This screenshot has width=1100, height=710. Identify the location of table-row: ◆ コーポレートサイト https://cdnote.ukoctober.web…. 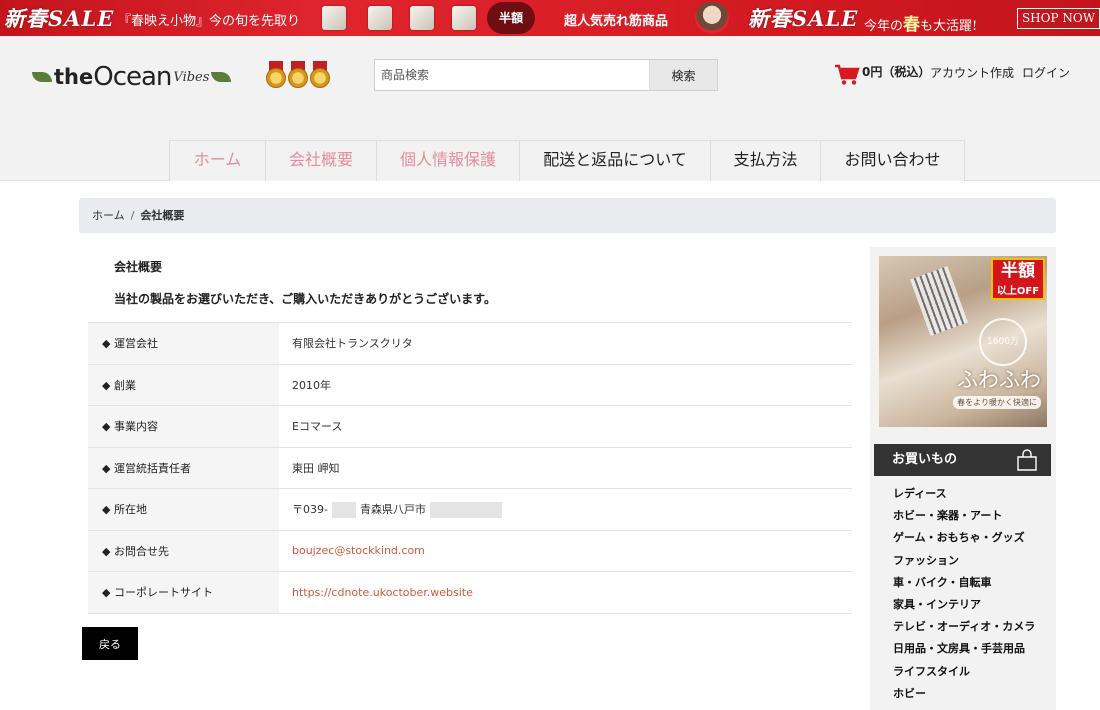
(470, 592).